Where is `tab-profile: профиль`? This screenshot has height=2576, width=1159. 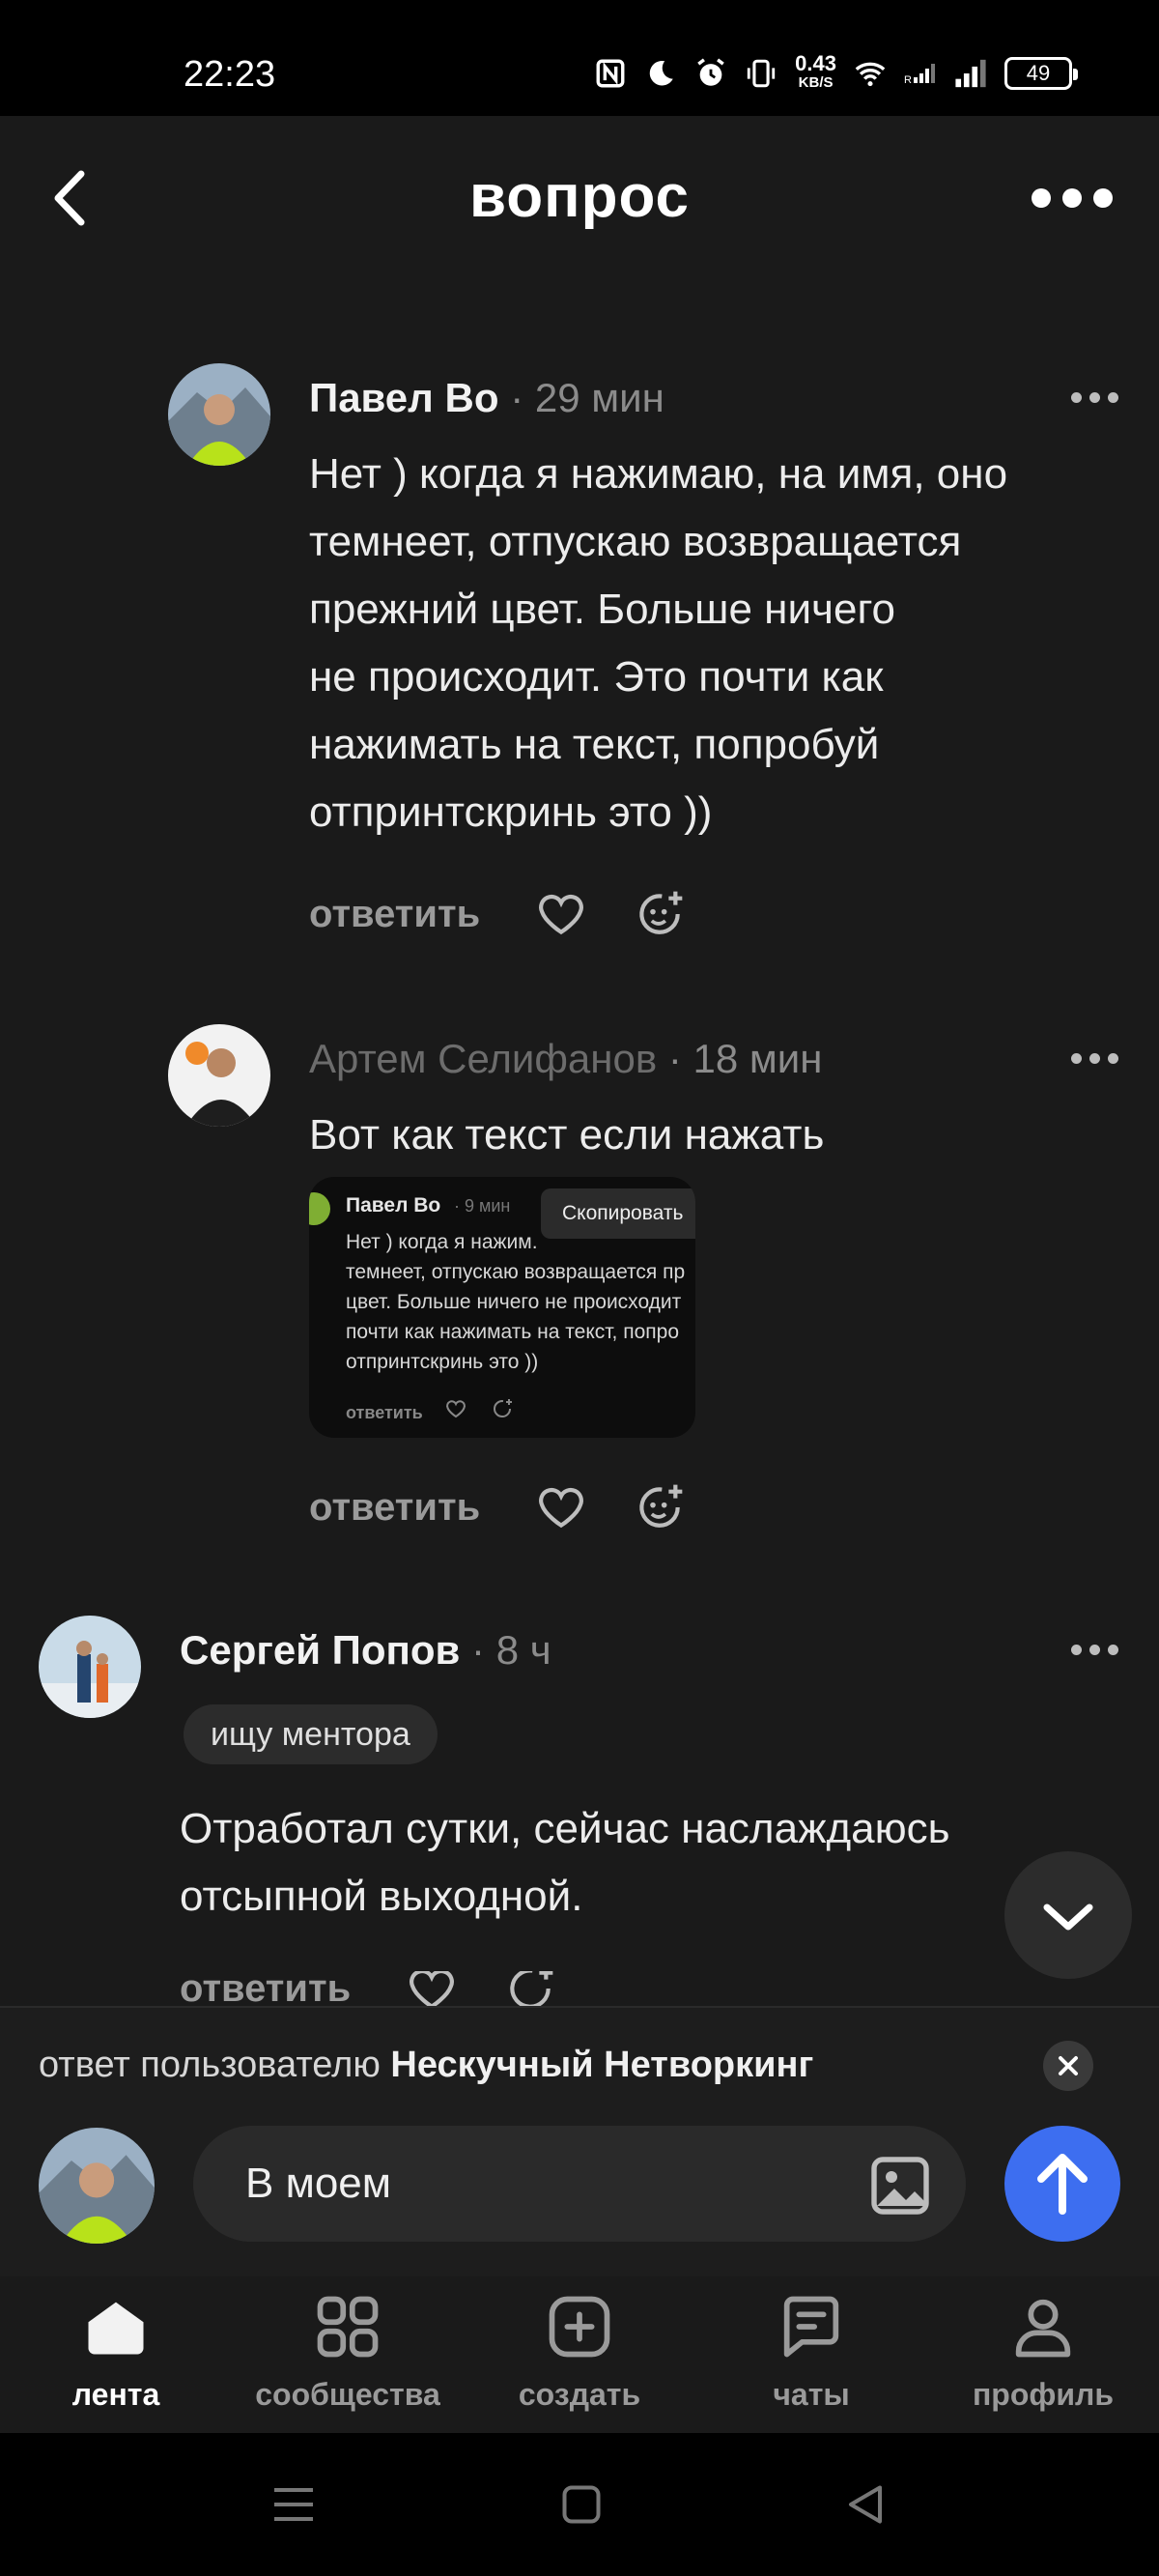 tab-profile: профиль is located at coordinates (1043, 2354).